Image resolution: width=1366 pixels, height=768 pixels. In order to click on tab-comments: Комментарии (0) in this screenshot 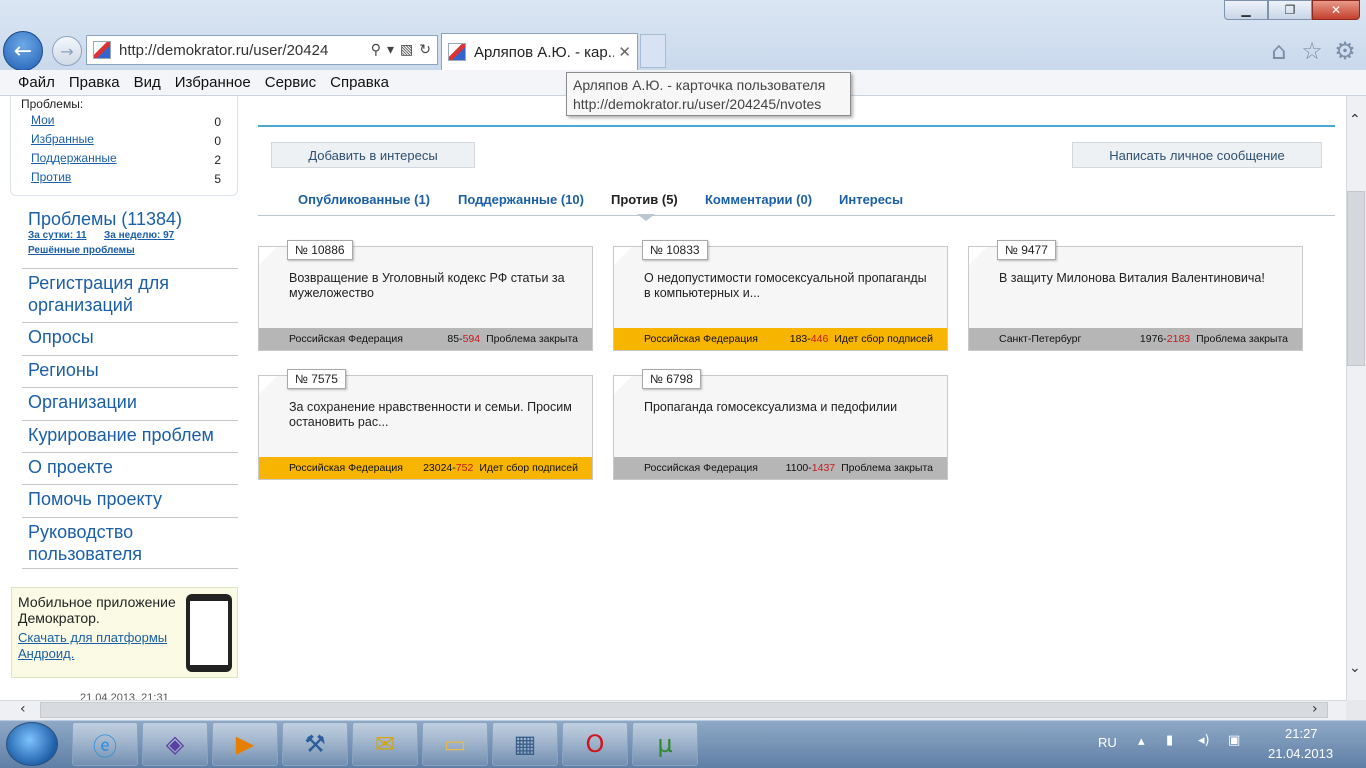, I will do `click(758, 199)`.